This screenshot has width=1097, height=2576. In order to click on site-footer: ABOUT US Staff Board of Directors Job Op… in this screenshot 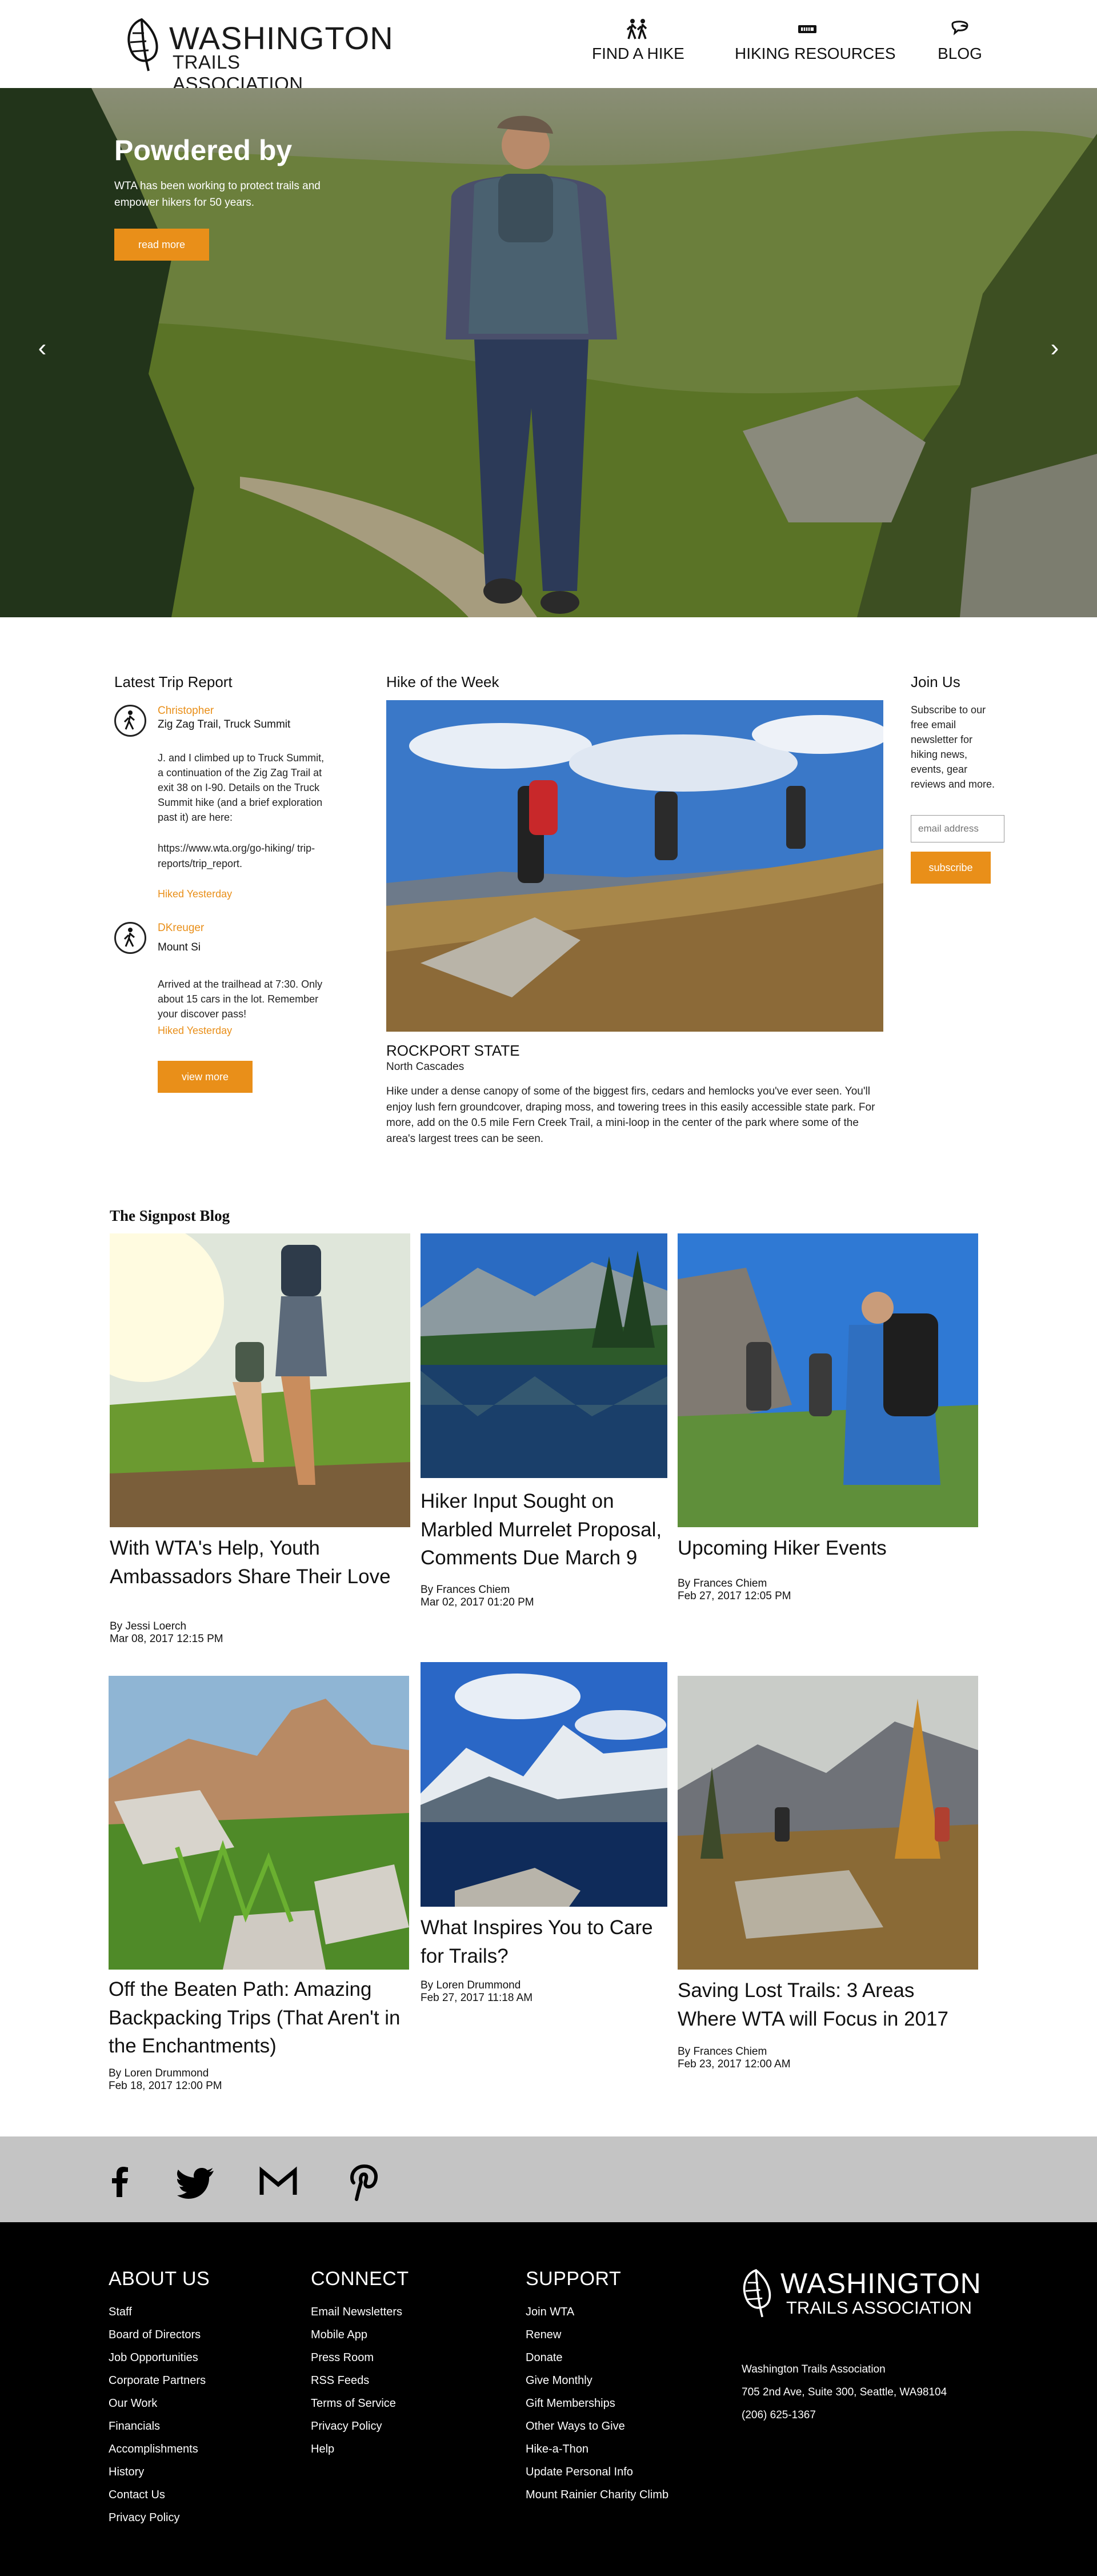, I will do `click(548, 2399)`.